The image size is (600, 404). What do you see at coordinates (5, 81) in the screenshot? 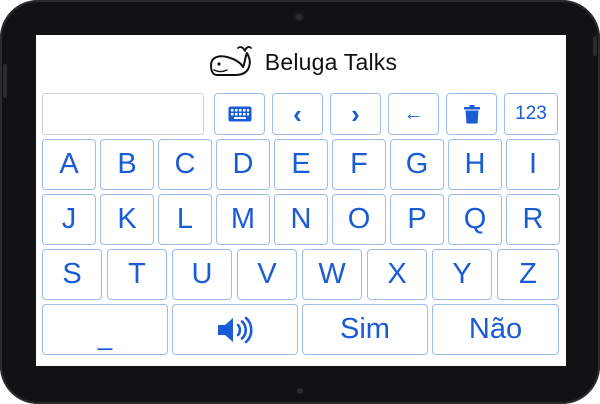
I see `side-button-left` at bounding box center [5, 81].